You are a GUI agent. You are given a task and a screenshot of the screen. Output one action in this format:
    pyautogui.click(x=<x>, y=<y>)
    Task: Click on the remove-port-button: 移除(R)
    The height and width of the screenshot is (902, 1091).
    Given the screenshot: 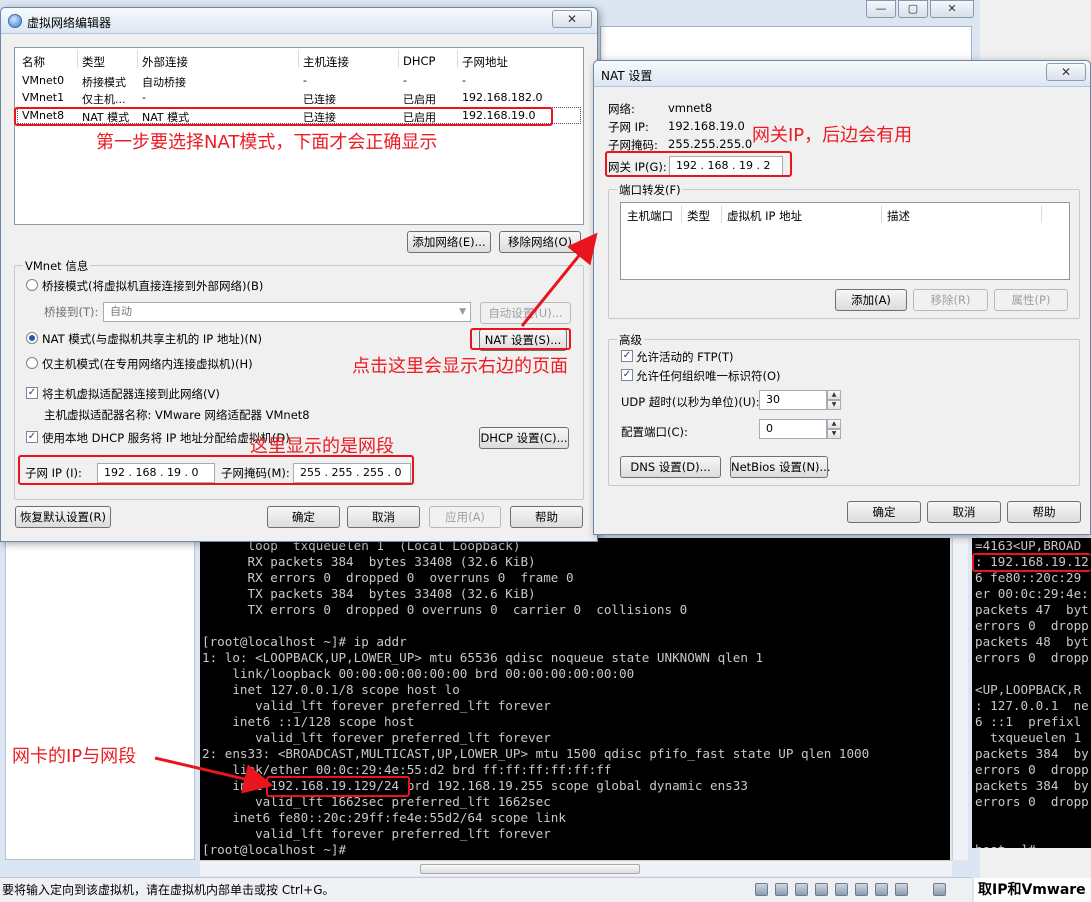 What is the action you would take?
    pyautogui.click(x=950, y=300)
    